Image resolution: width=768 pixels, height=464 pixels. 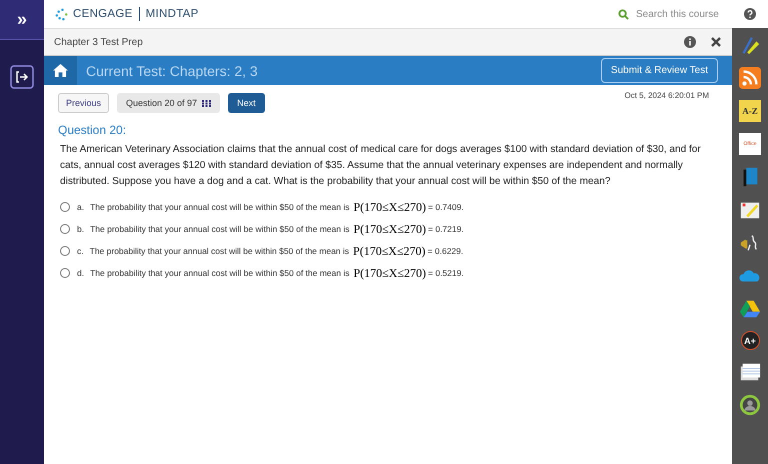 What do you see at coordinates (446, 251) in the screenshot?
I see `option-value: = 0.6229.` at bounding box center [446, 251].